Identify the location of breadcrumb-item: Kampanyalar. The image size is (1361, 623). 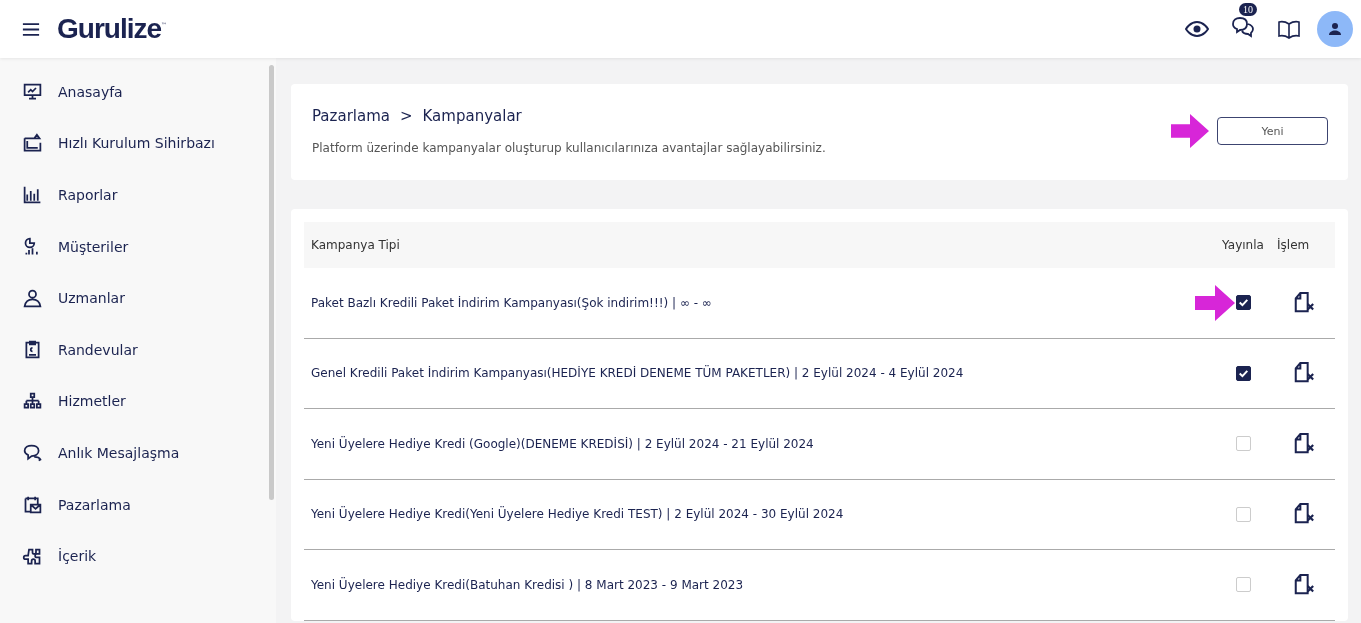
(472, 116).